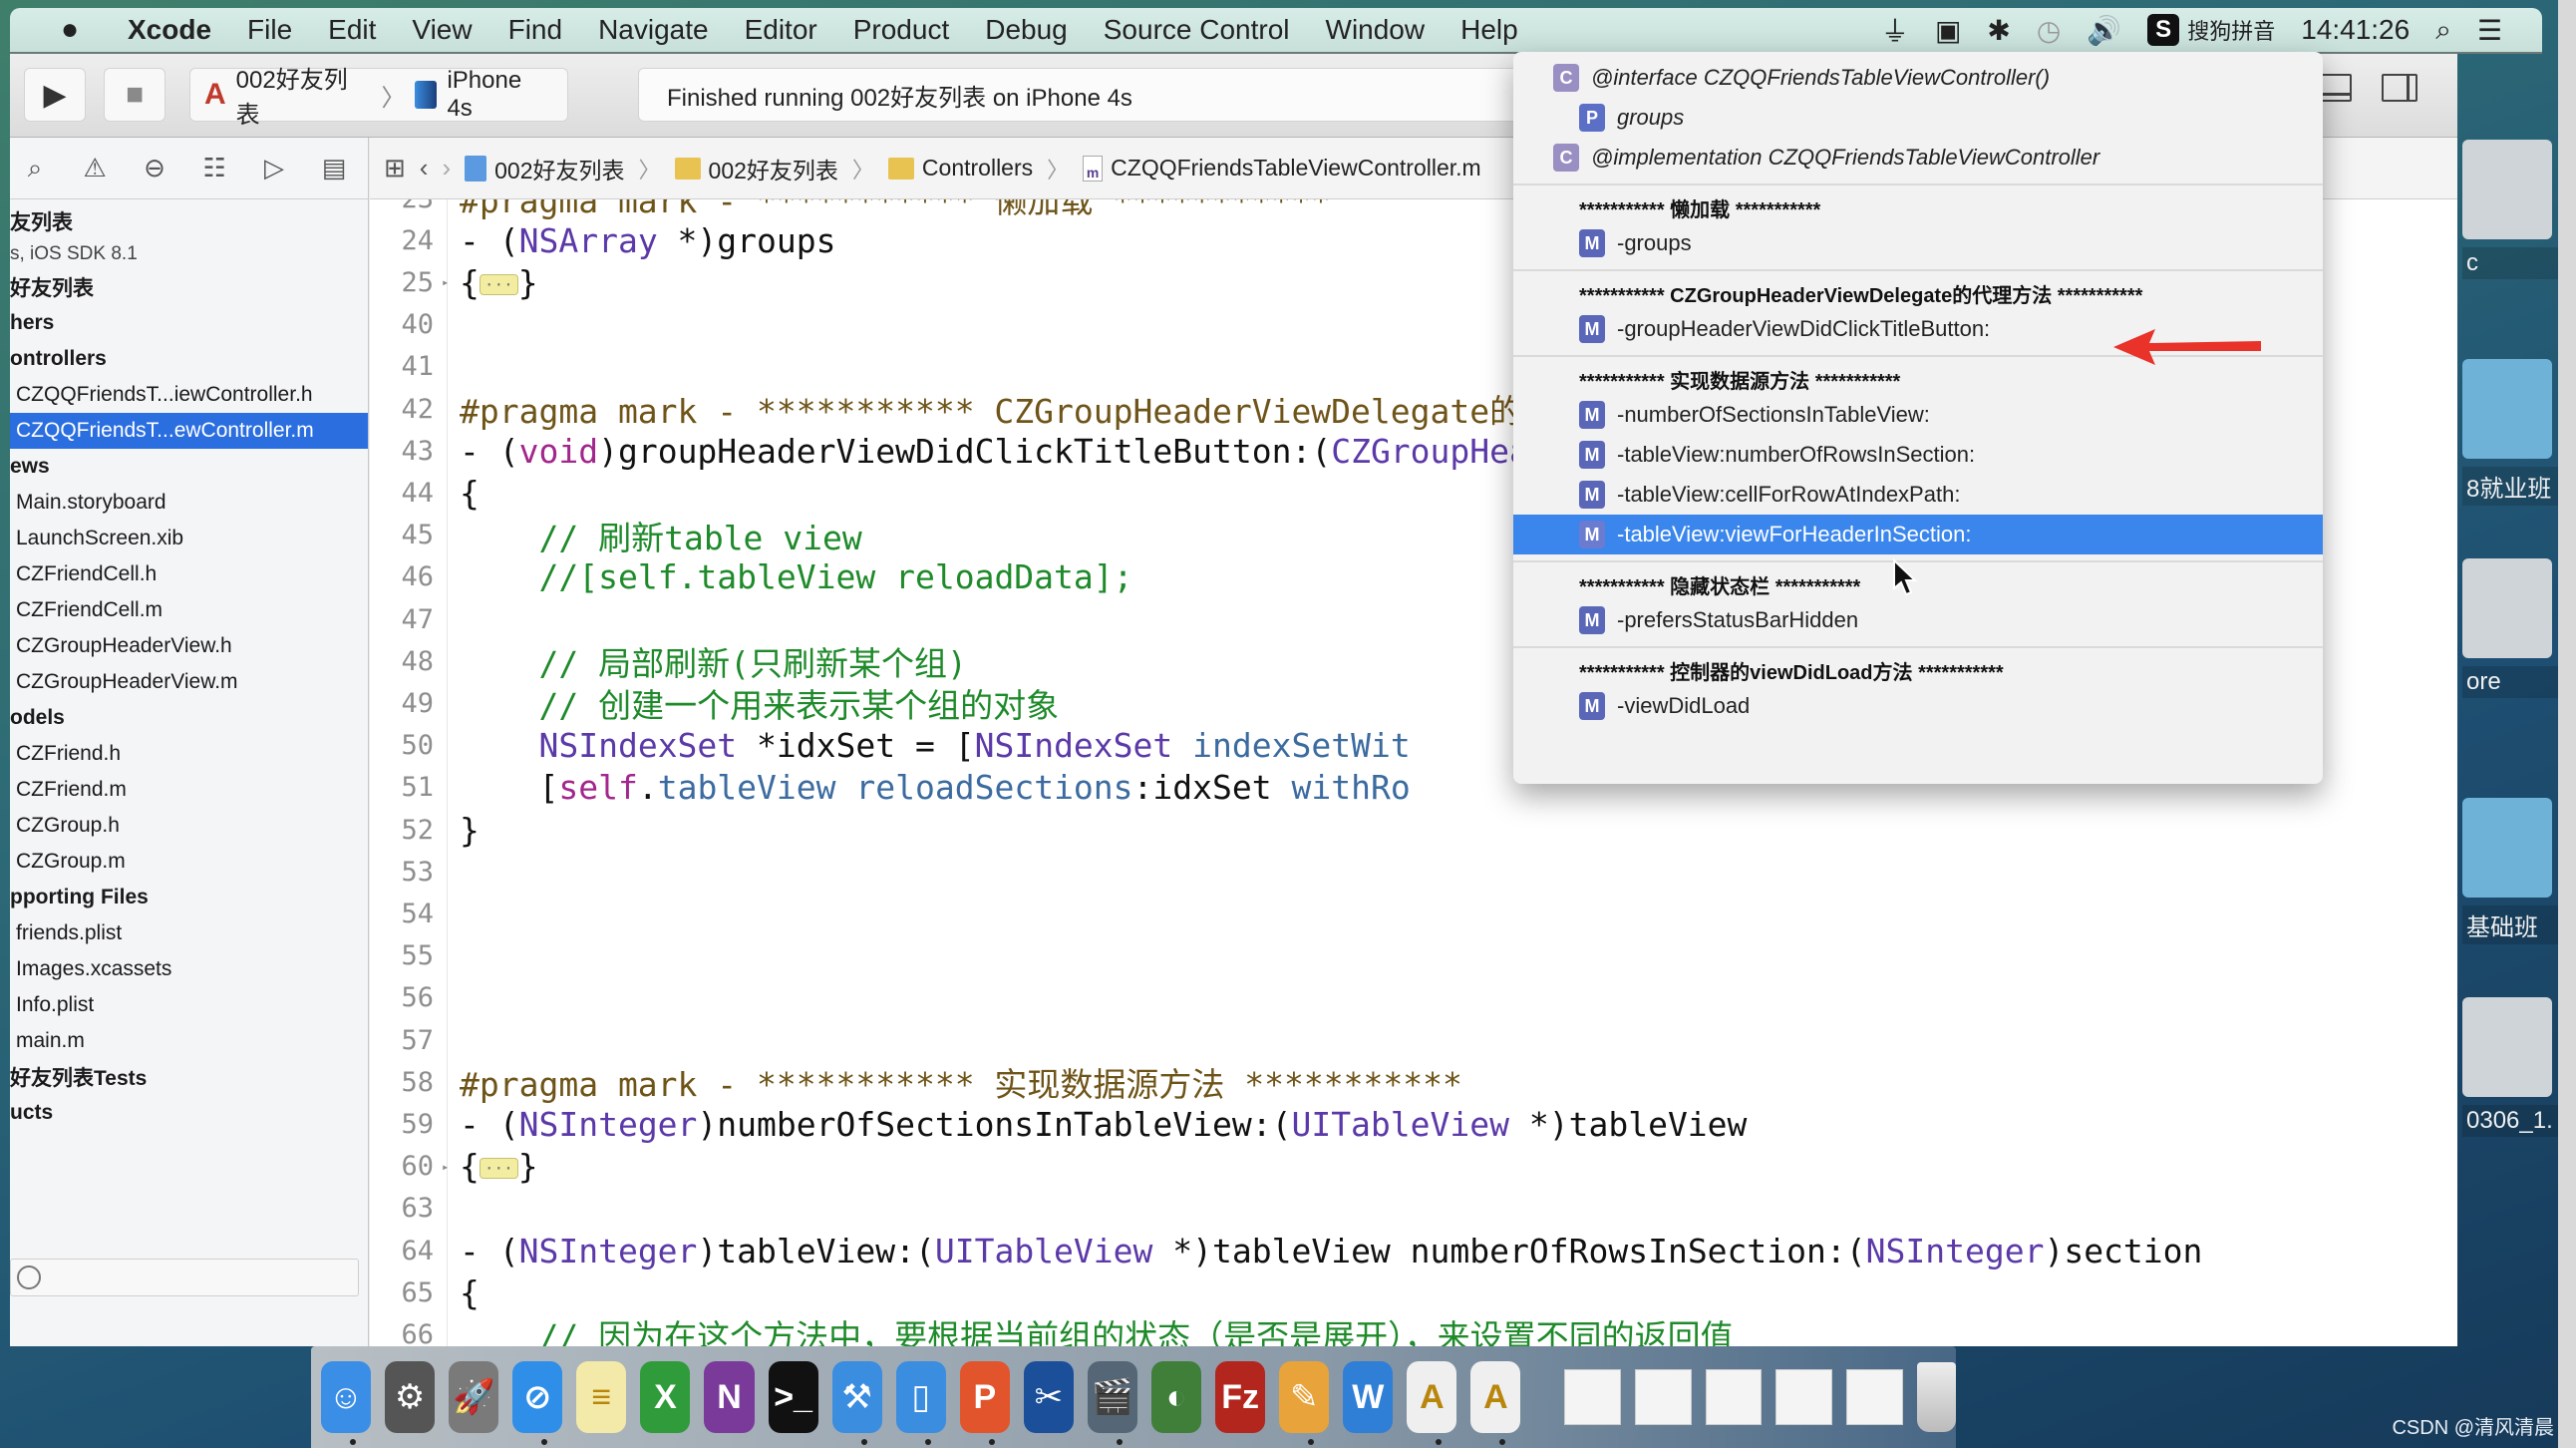 The height and width of the screenshot is (1448, 2576). I want to click on navigator-file-item: CZQQFriendsT...iewController.h, so click(189, 395).